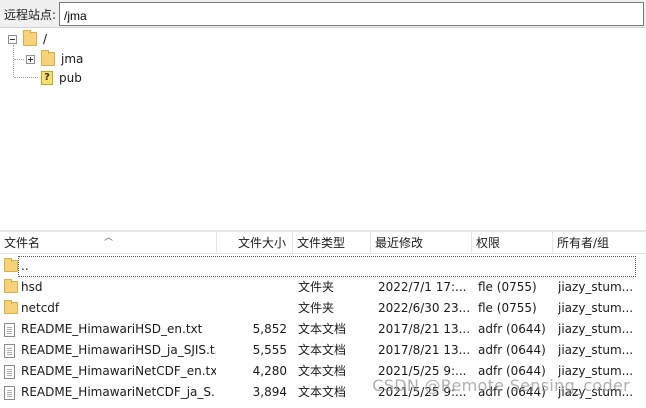 The width and height of the screenshot is (646, 408). Describe the element at coordinates (351, 14) in the screenshot. I see `remote-site-path-input` at that location.